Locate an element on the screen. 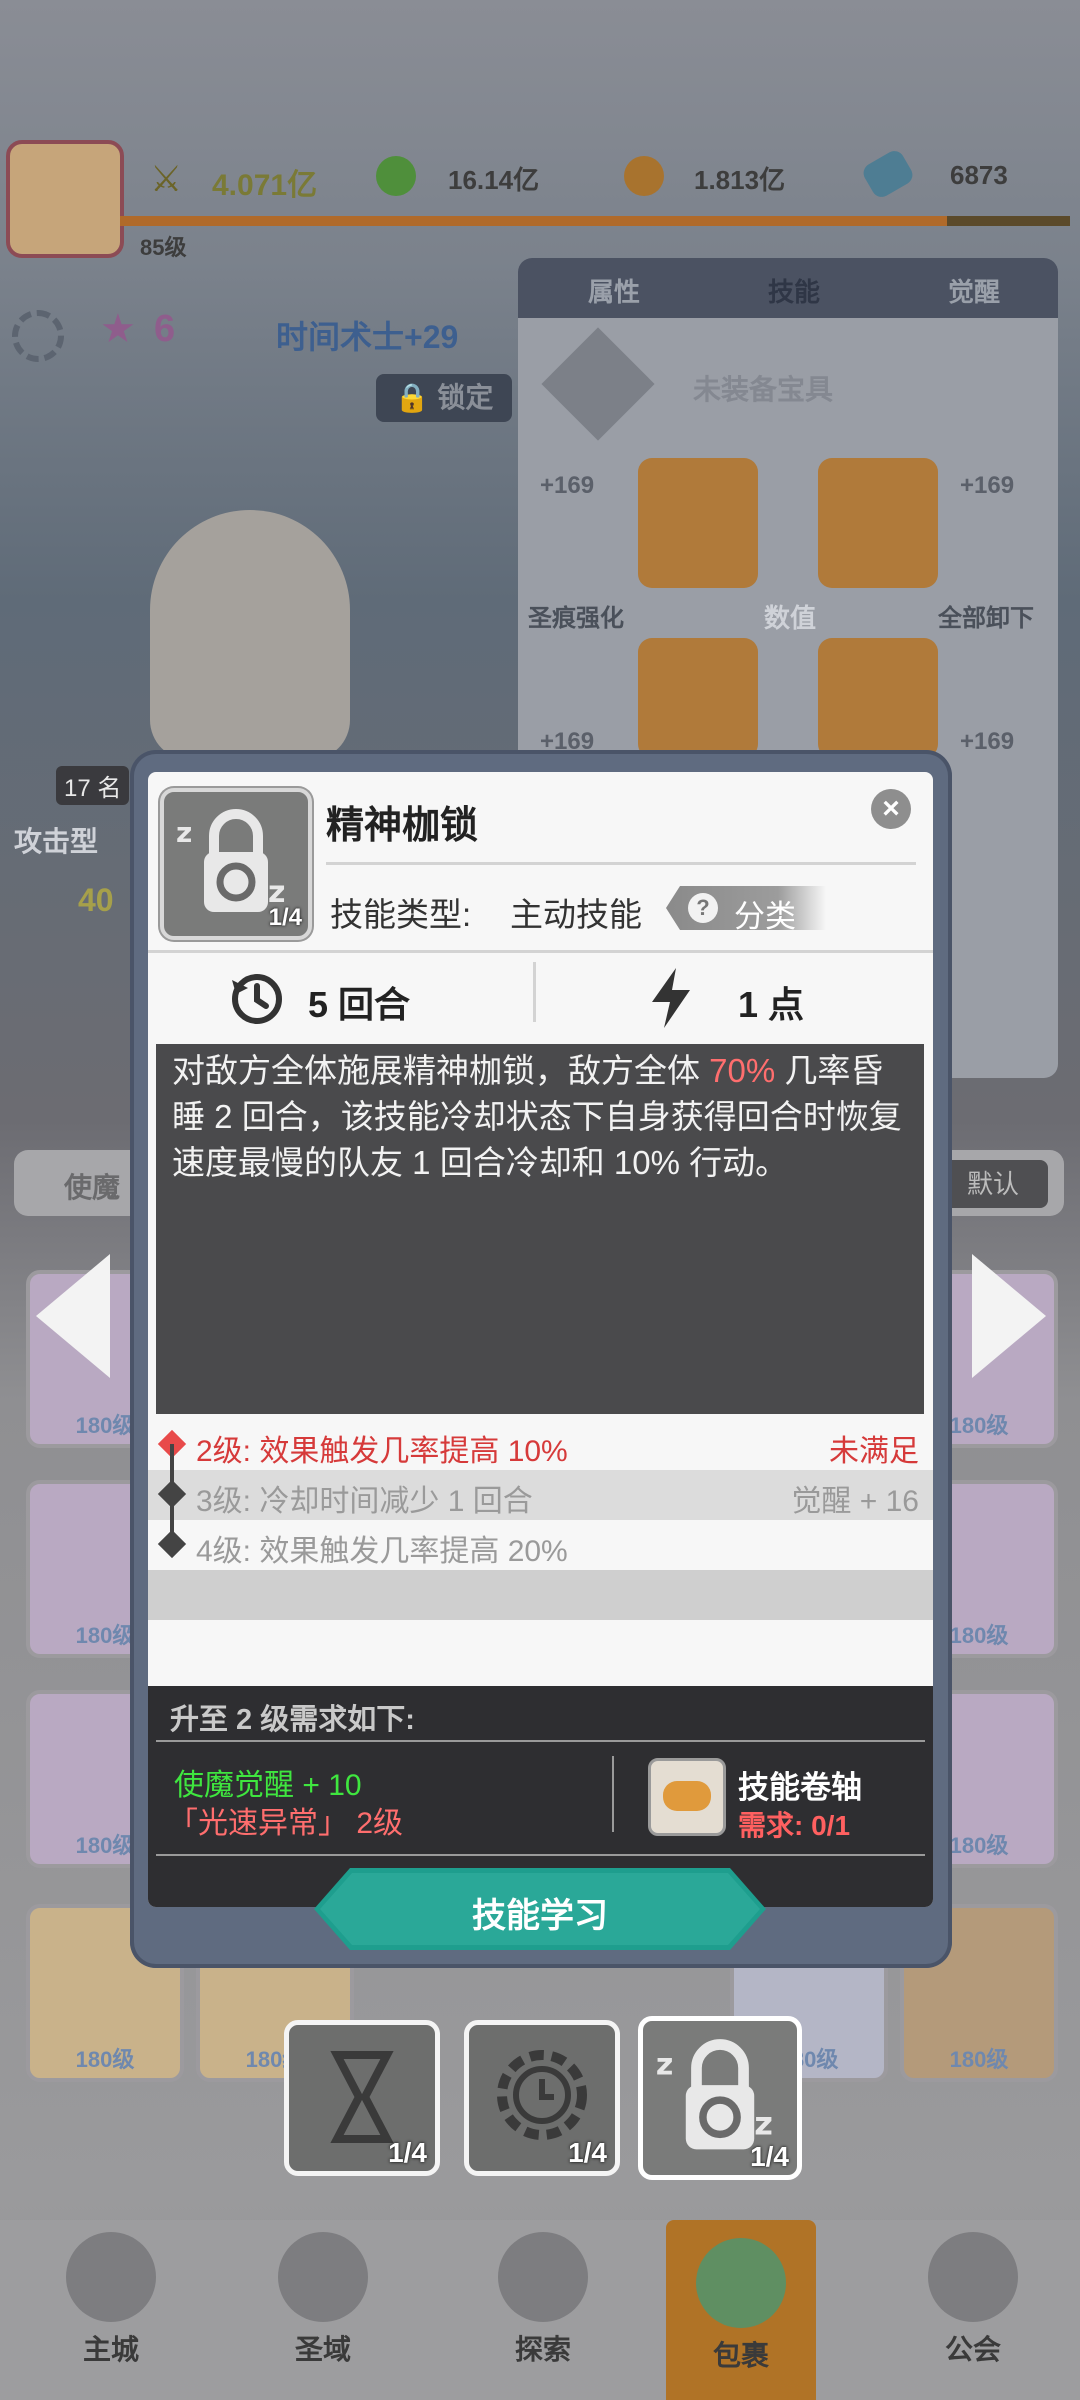  bottom-nav: 主城 圣域 探索 包裹 公会 is located at coordinates (540, 2310).